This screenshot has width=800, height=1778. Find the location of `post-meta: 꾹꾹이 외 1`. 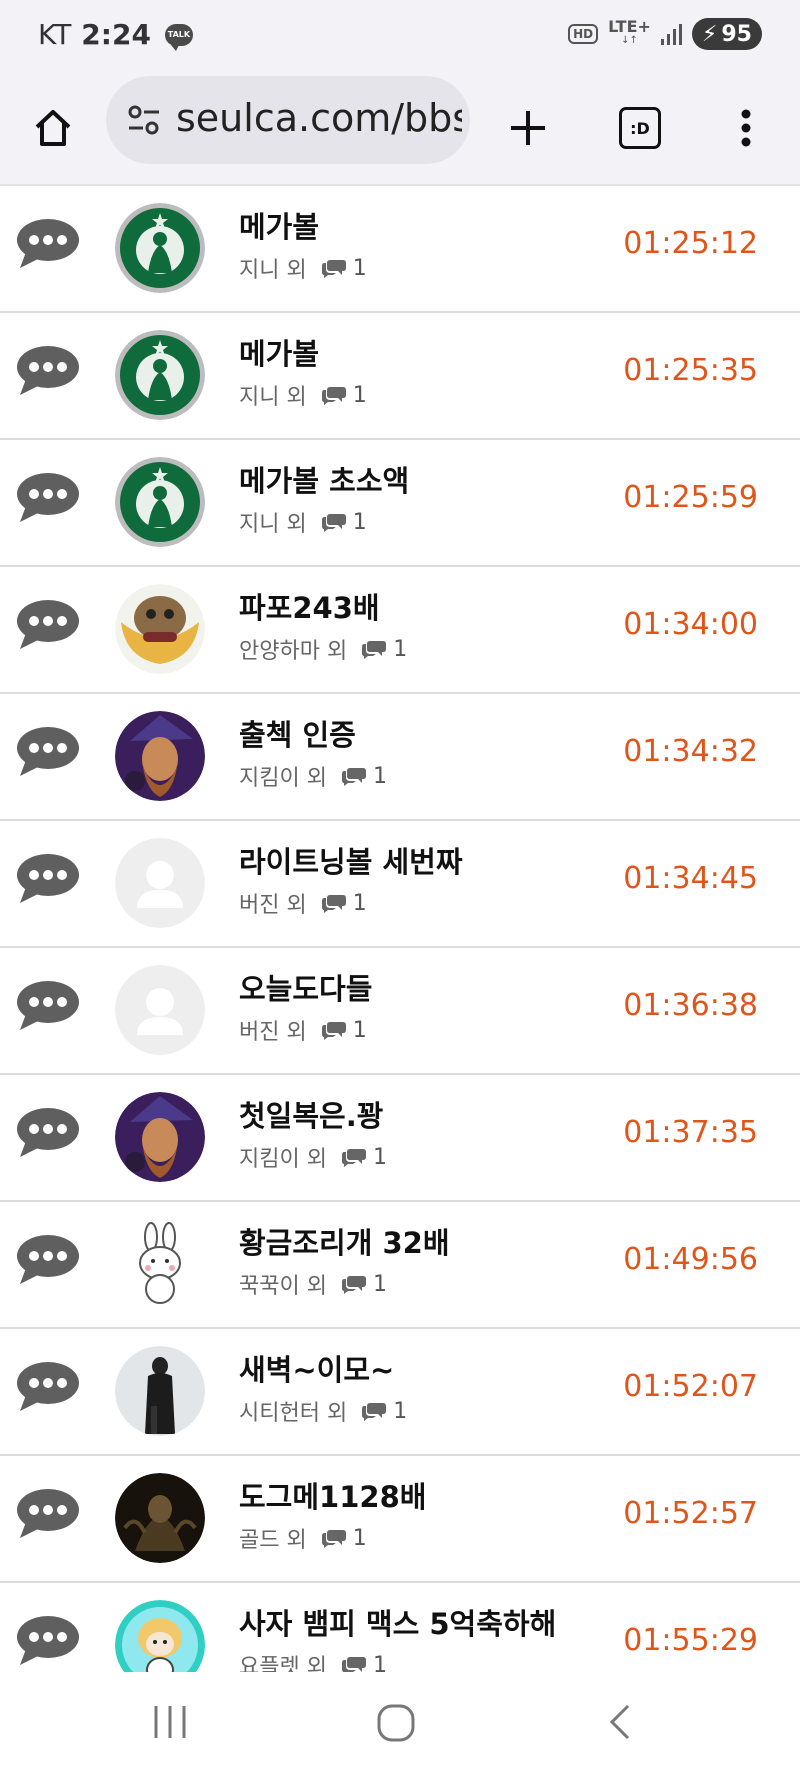

post-meta: 꾹꾹이 외 1 is located at coordinates (313, 1284).